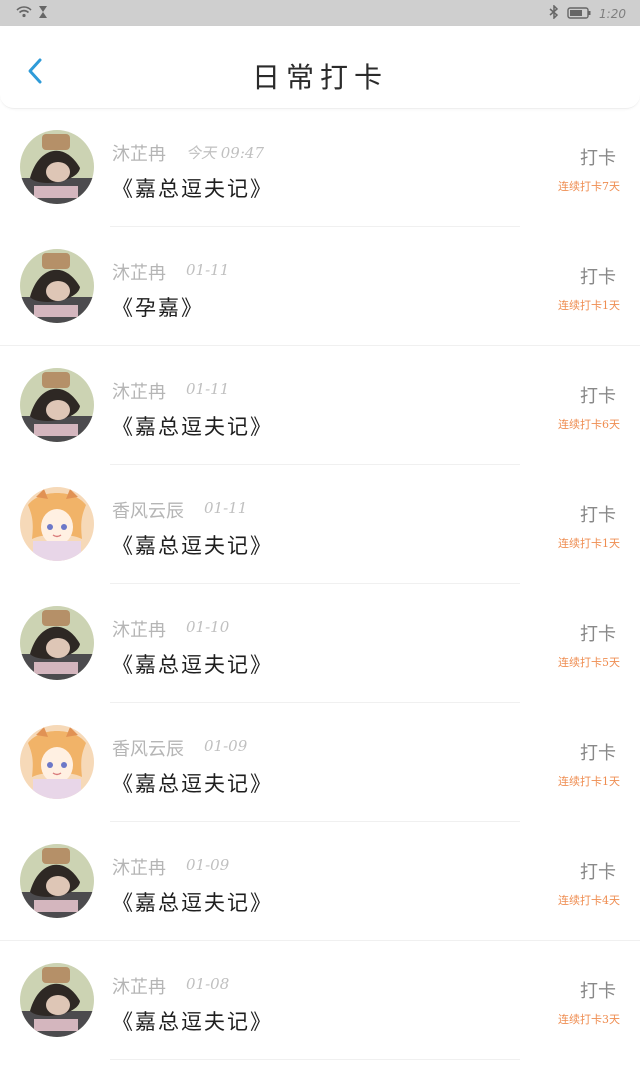 The image size is (640, 1067). I want to click on streak-badge: 连续打卡5天, so click(589, 662).